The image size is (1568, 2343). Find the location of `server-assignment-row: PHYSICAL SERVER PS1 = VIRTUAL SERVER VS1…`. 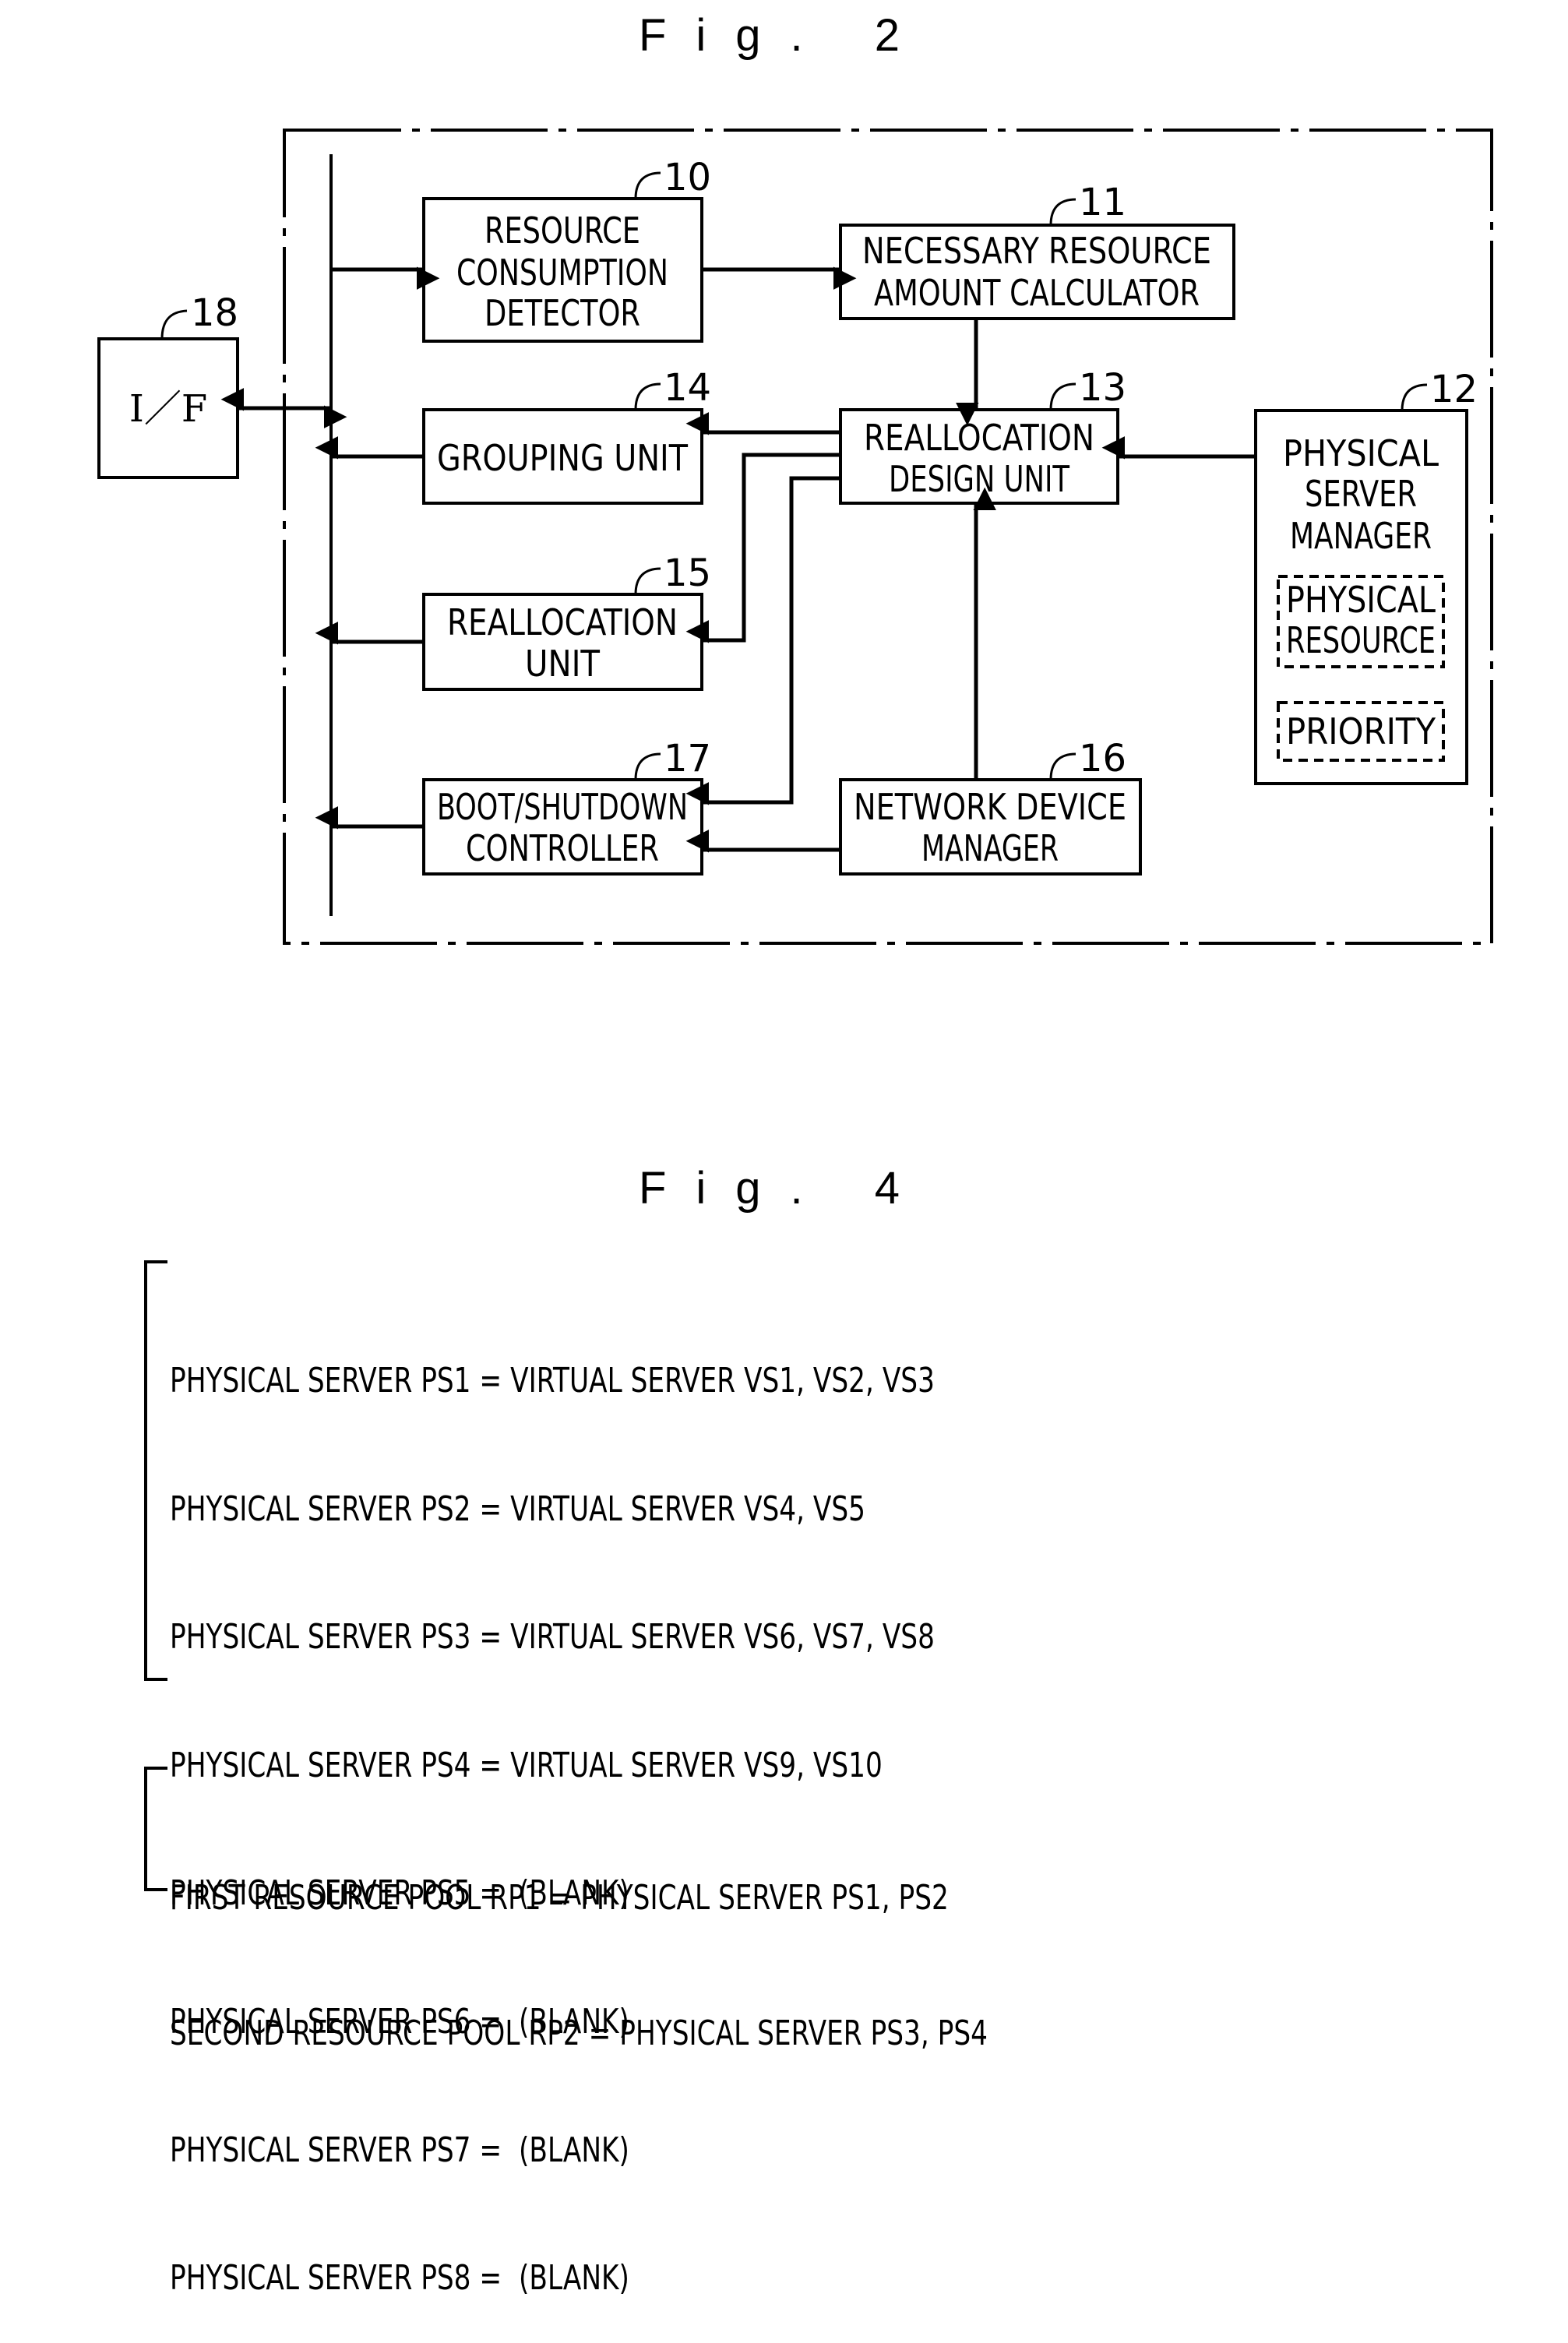

server-assignment-row: PHYSICAL SERVER PS1 = VIRTUAL SERVER VS1… is located at coordinates (552, 1381).